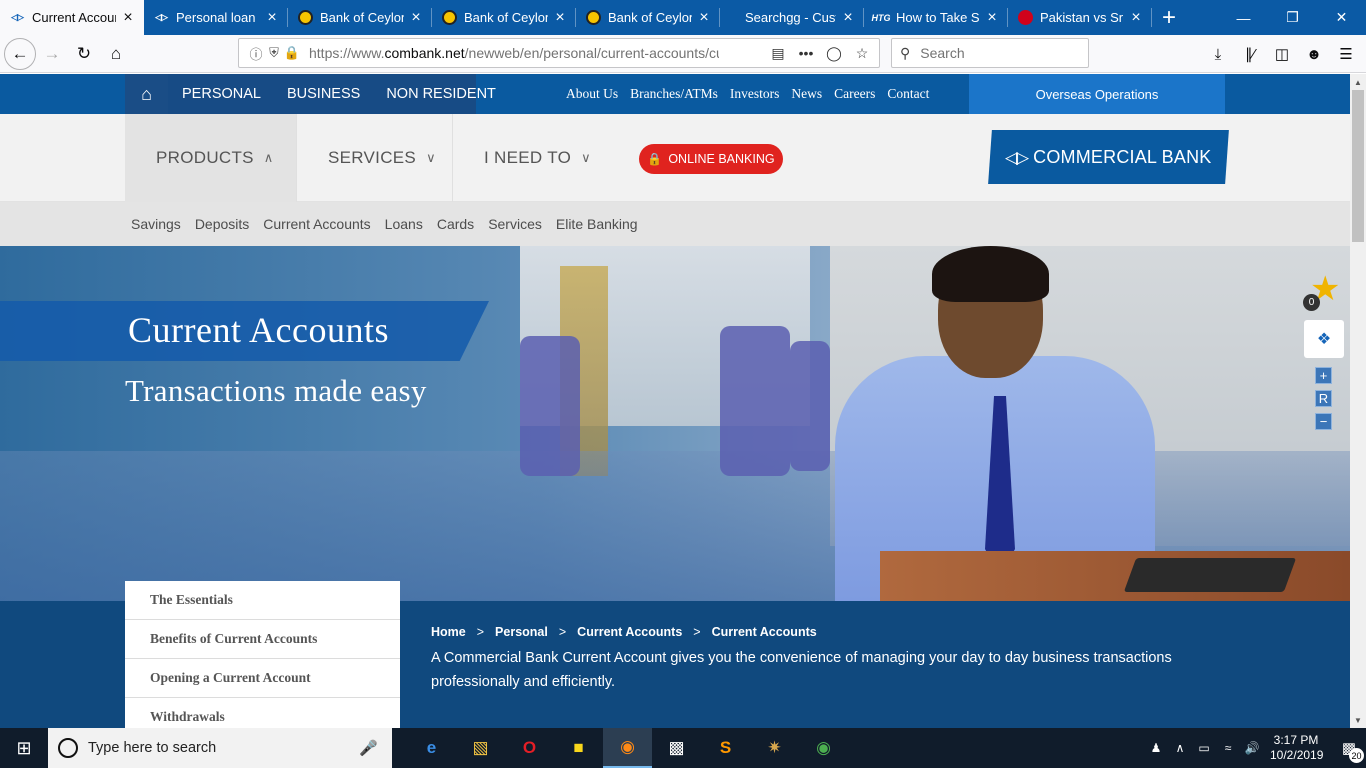 Image resolution: width=1366 pixels, height=768 pixels. I want to click on new-tab-button: +, so click(1169, 17).